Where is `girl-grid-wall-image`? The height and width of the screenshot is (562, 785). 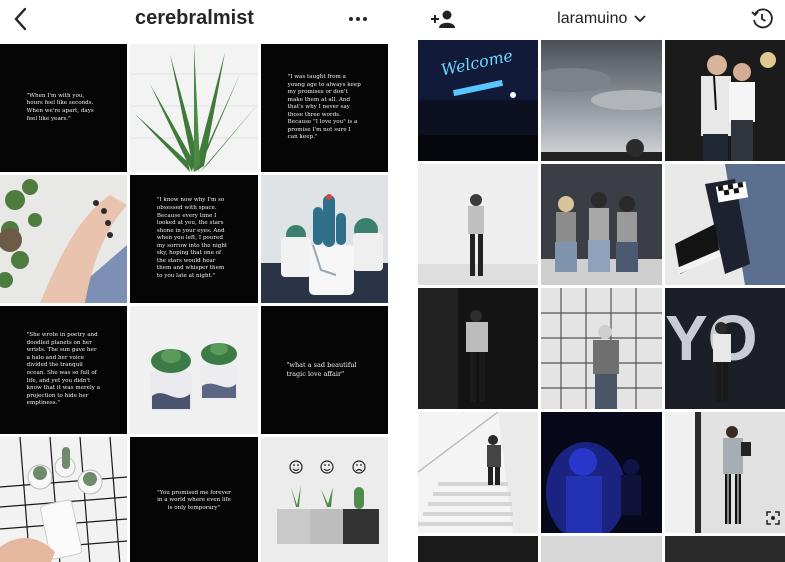
girl-grid-wall-image is located at coordinates (601, 348).